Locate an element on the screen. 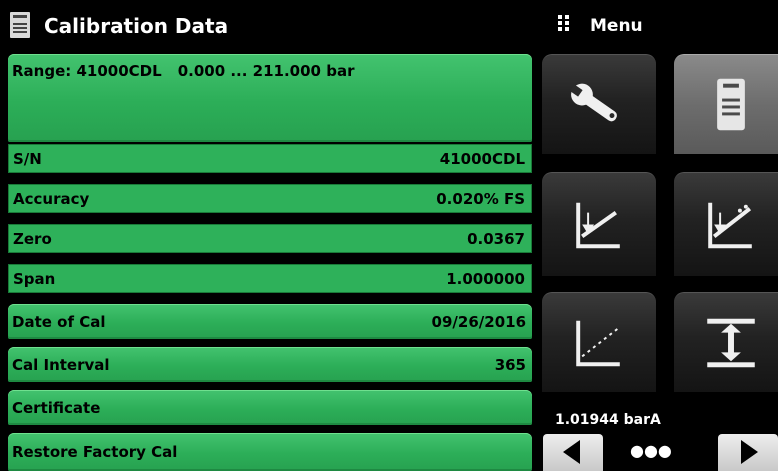 The height and width of the screenshot is (471, 778). calibration-chart-down-icon is located at coordinates (598, 225).